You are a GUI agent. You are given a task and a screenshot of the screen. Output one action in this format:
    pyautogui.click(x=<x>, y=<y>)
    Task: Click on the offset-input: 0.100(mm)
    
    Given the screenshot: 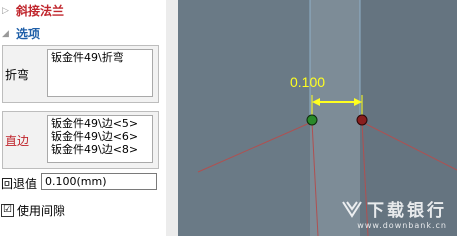 What is the action you would take?
    pyautogui.click(x=99, y=181)
    